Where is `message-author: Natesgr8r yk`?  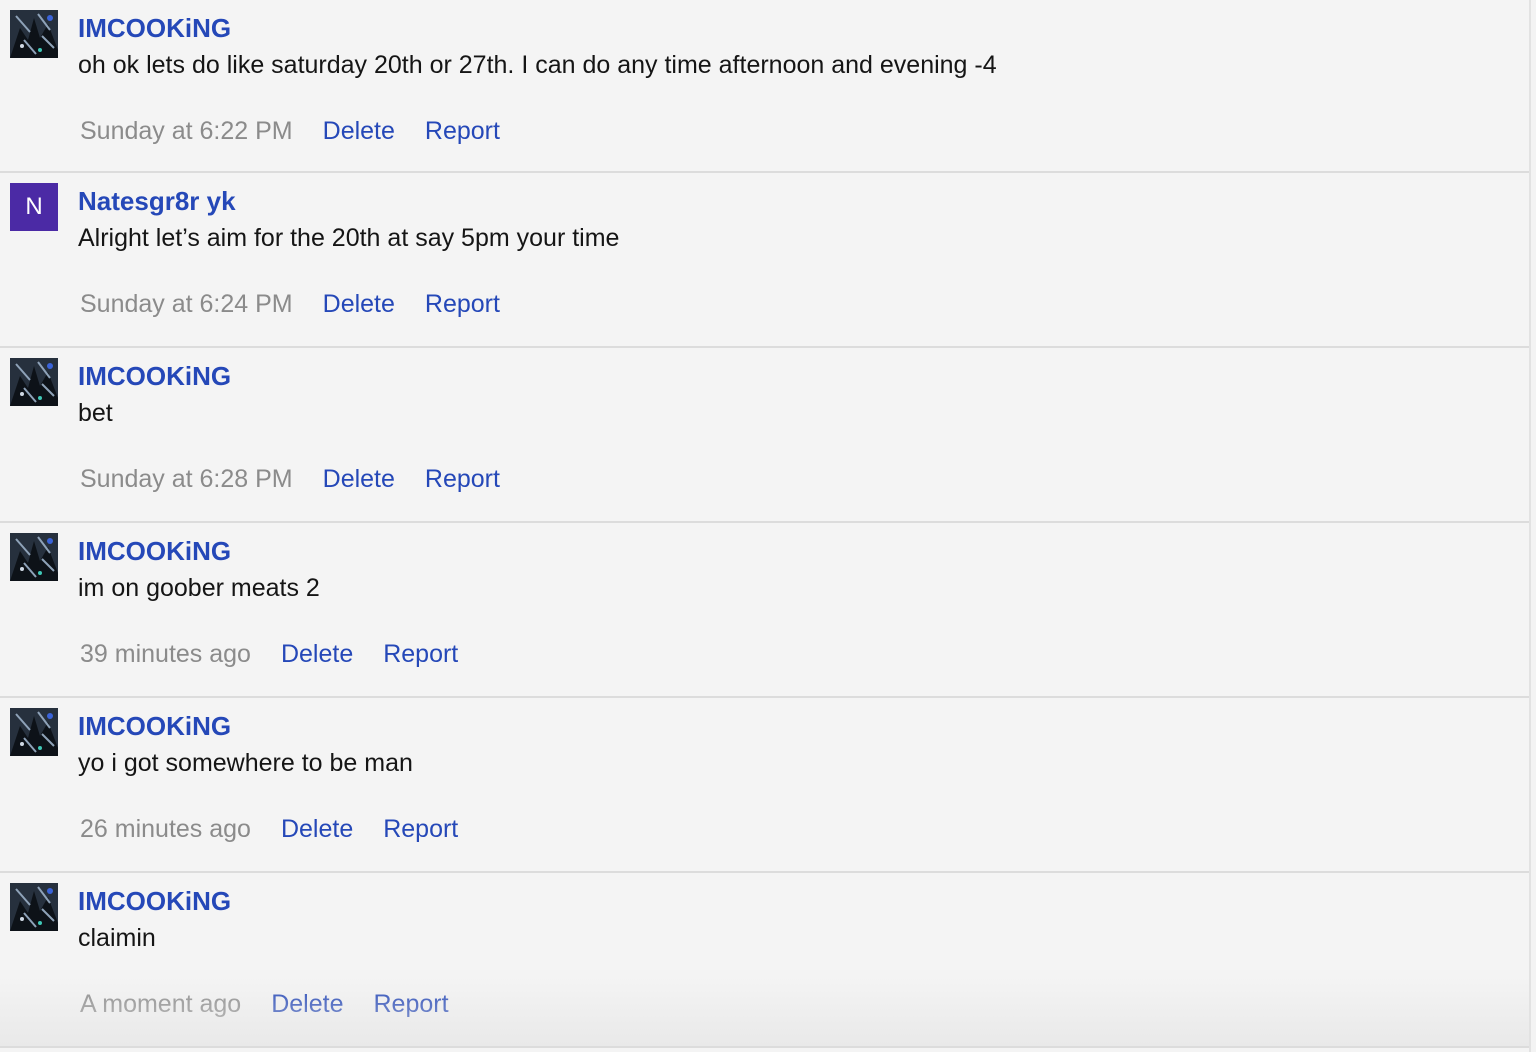 message-author: Natesgr8r yk is located at coordinates (157, 201).